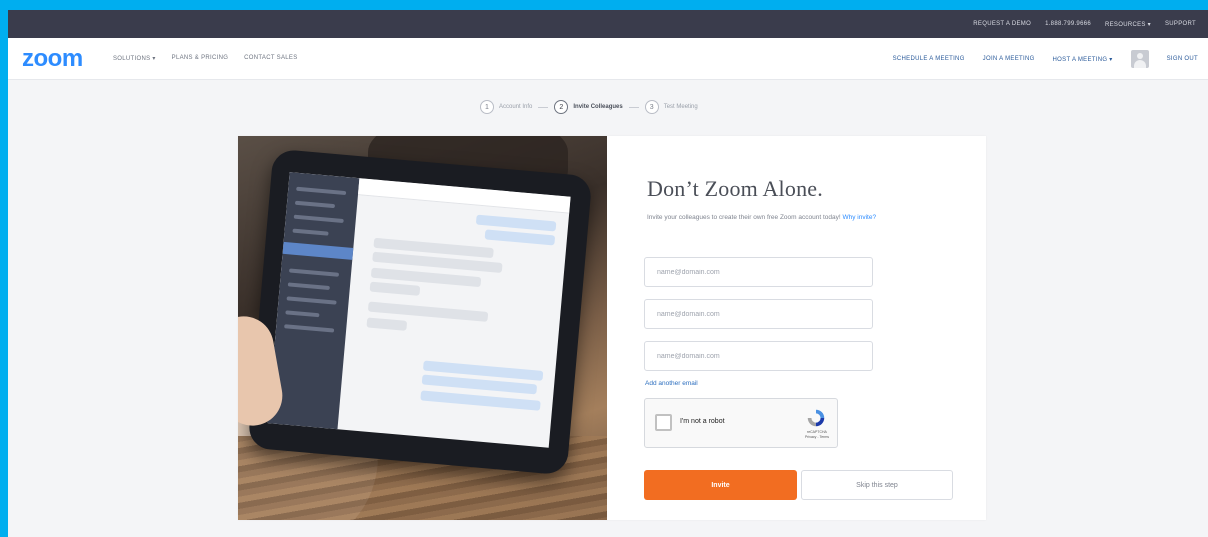 Image resolution: width=1208 pixels, height=537 pixels. What do you see at coordinates (859, 217) in the screenshot?
I see `why-invite-link: Why invite?` at bounding box center [859, 217].